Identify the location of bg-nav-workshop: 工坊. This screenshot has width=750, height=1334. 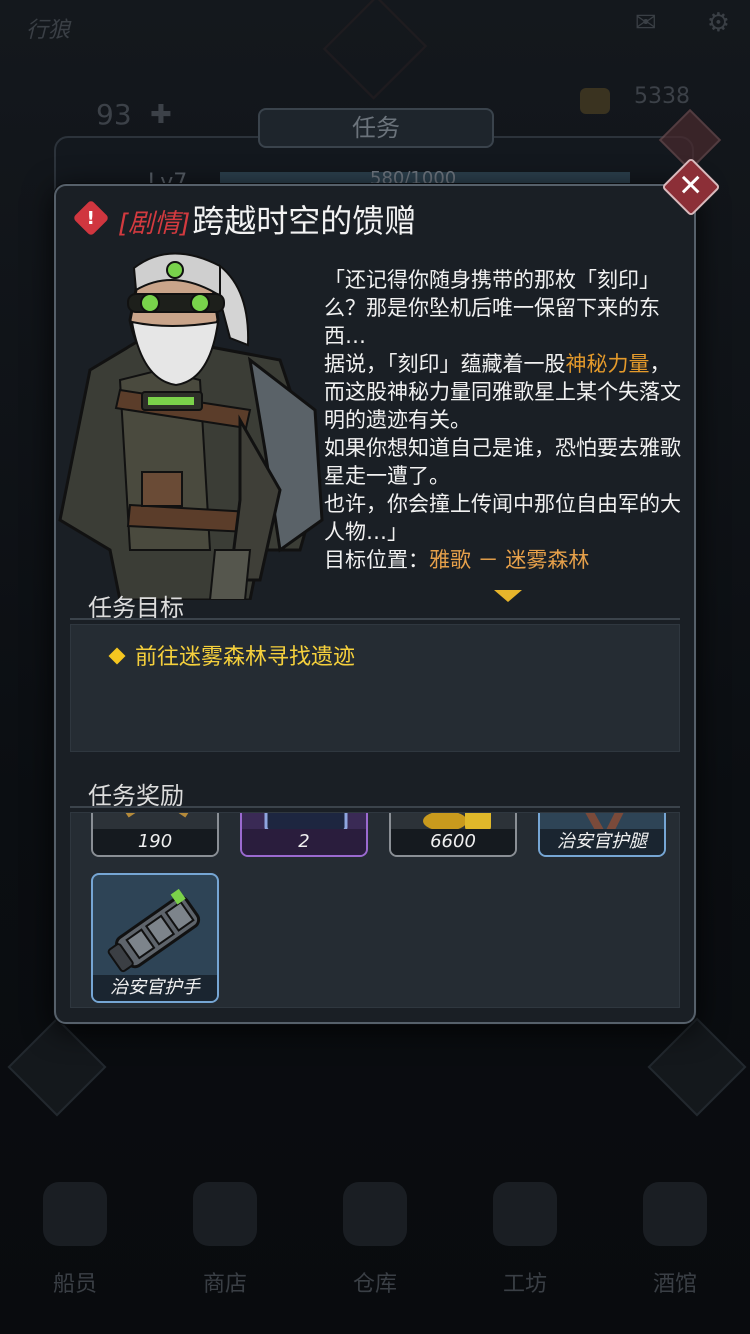
(525, 1240).